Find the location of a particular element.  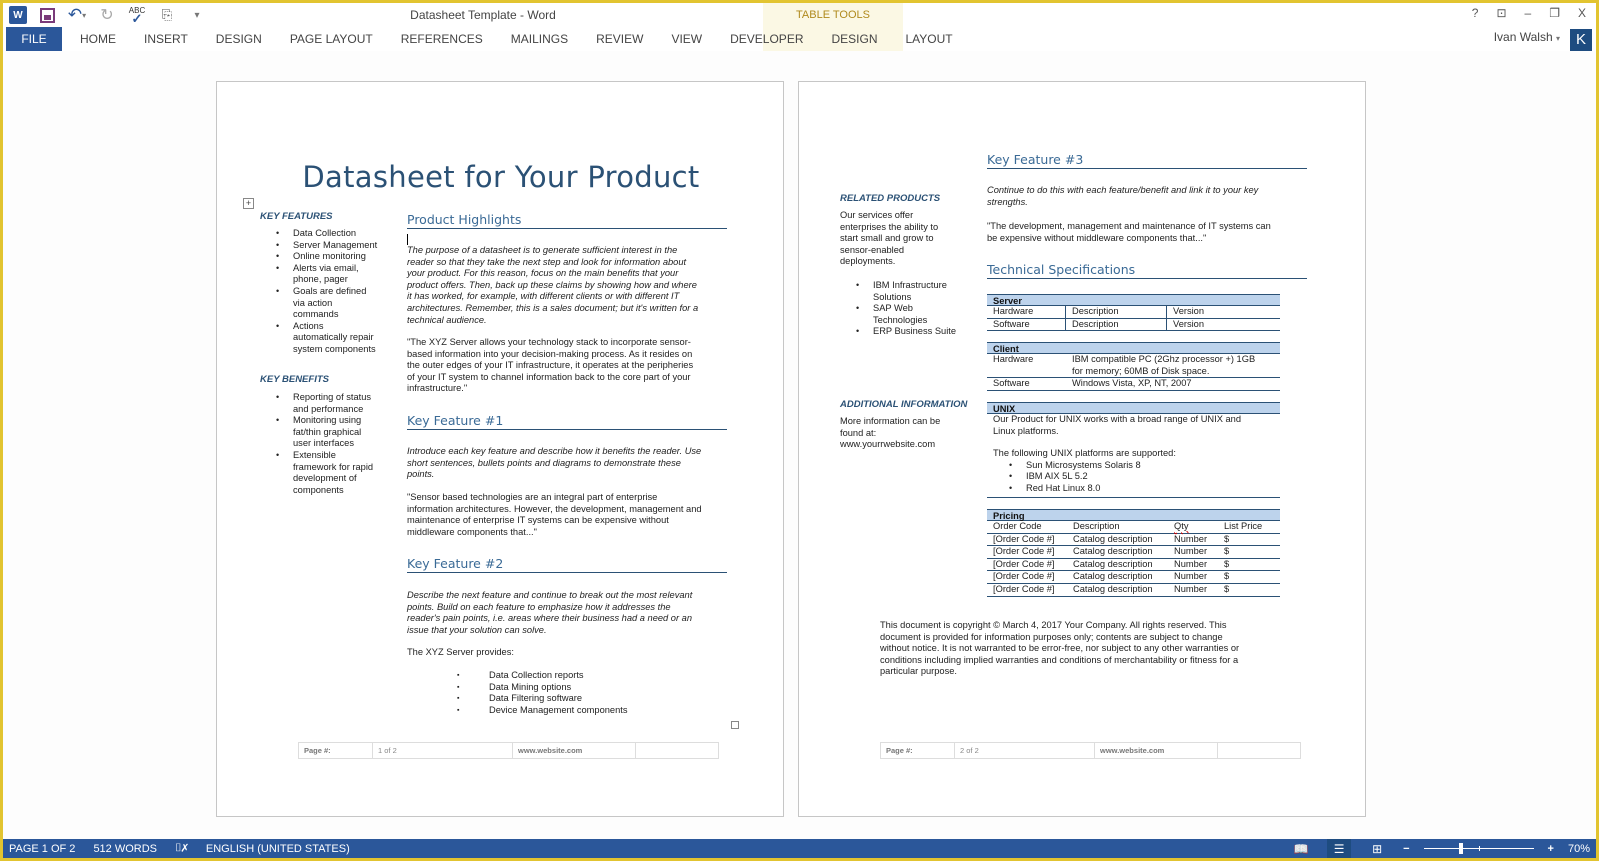

footer-page-value: 1 of 2 is located at coordinates (443, 750).